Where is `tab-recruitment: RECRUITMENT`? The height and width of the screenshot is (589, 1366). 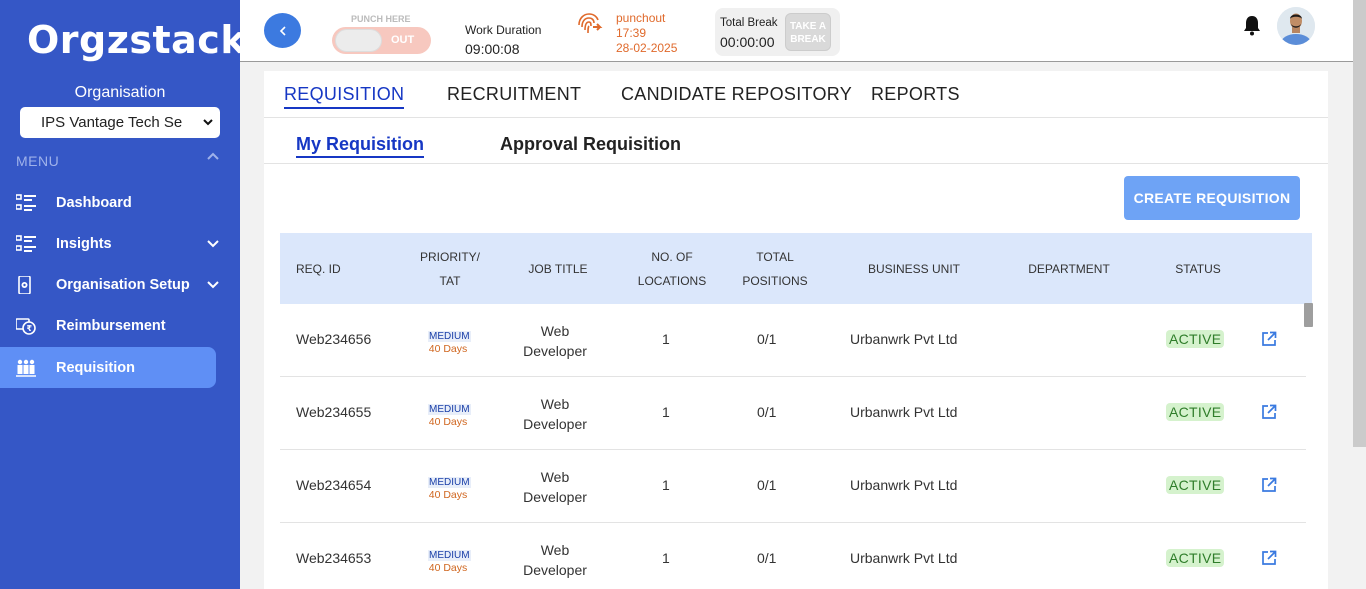
tab-recruitment: RECRUITMENT is located at coordinates (514, 94).